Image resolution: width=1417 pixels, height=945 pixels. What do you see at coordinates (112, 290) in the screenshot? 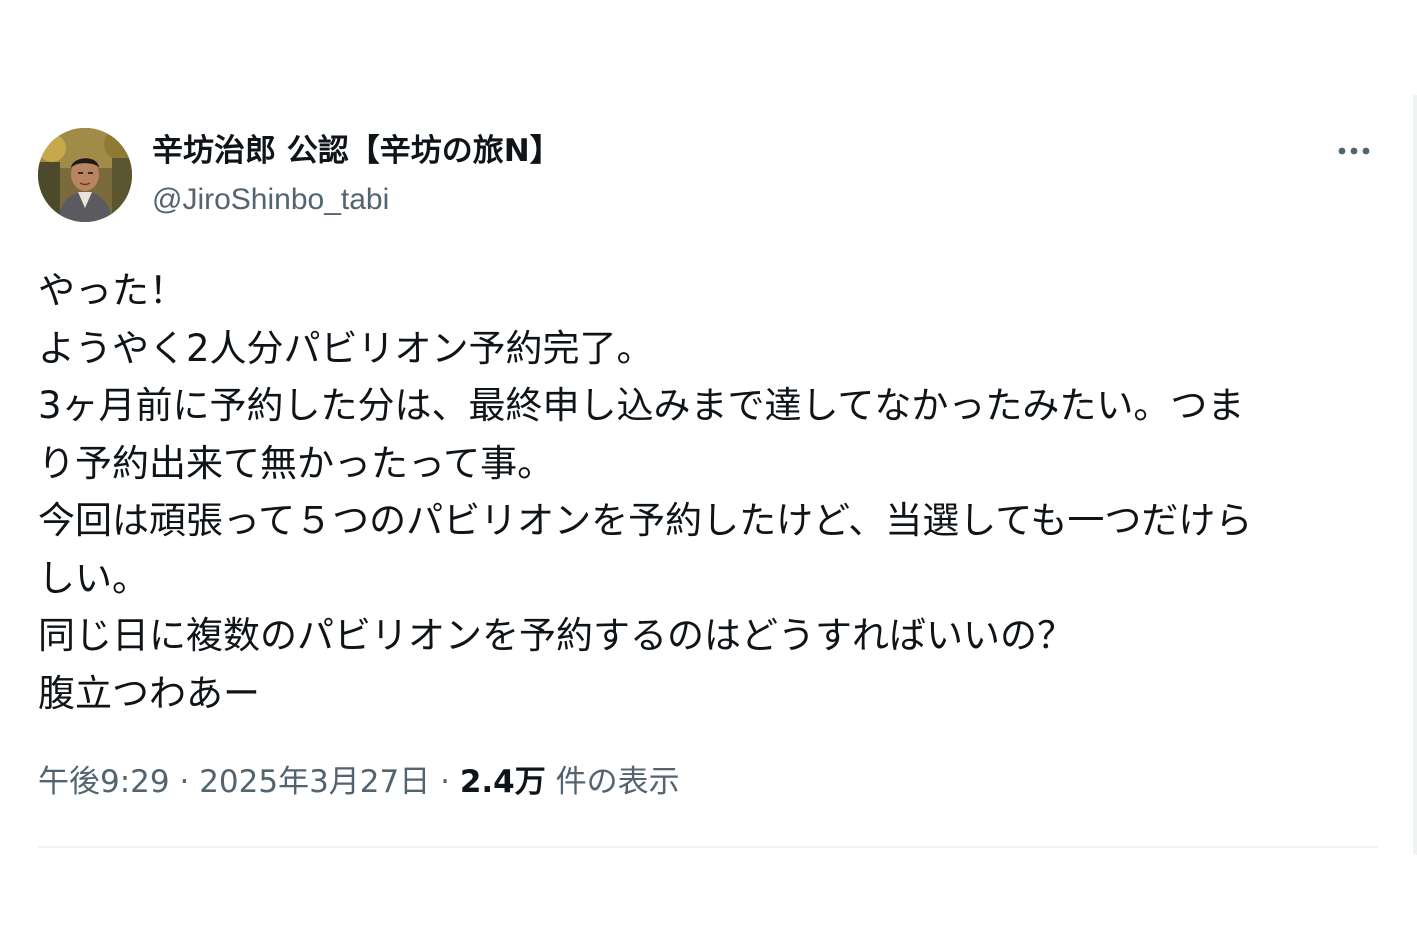
I see `tweet-text-line: やった！` at bounding box center [112, 290].